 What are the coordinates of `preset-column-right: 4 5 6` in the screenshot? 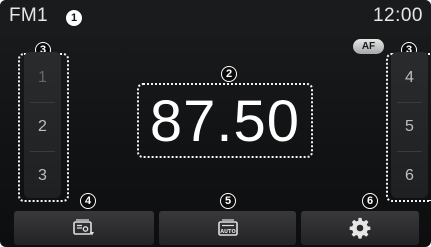 It's located at (409, 125).